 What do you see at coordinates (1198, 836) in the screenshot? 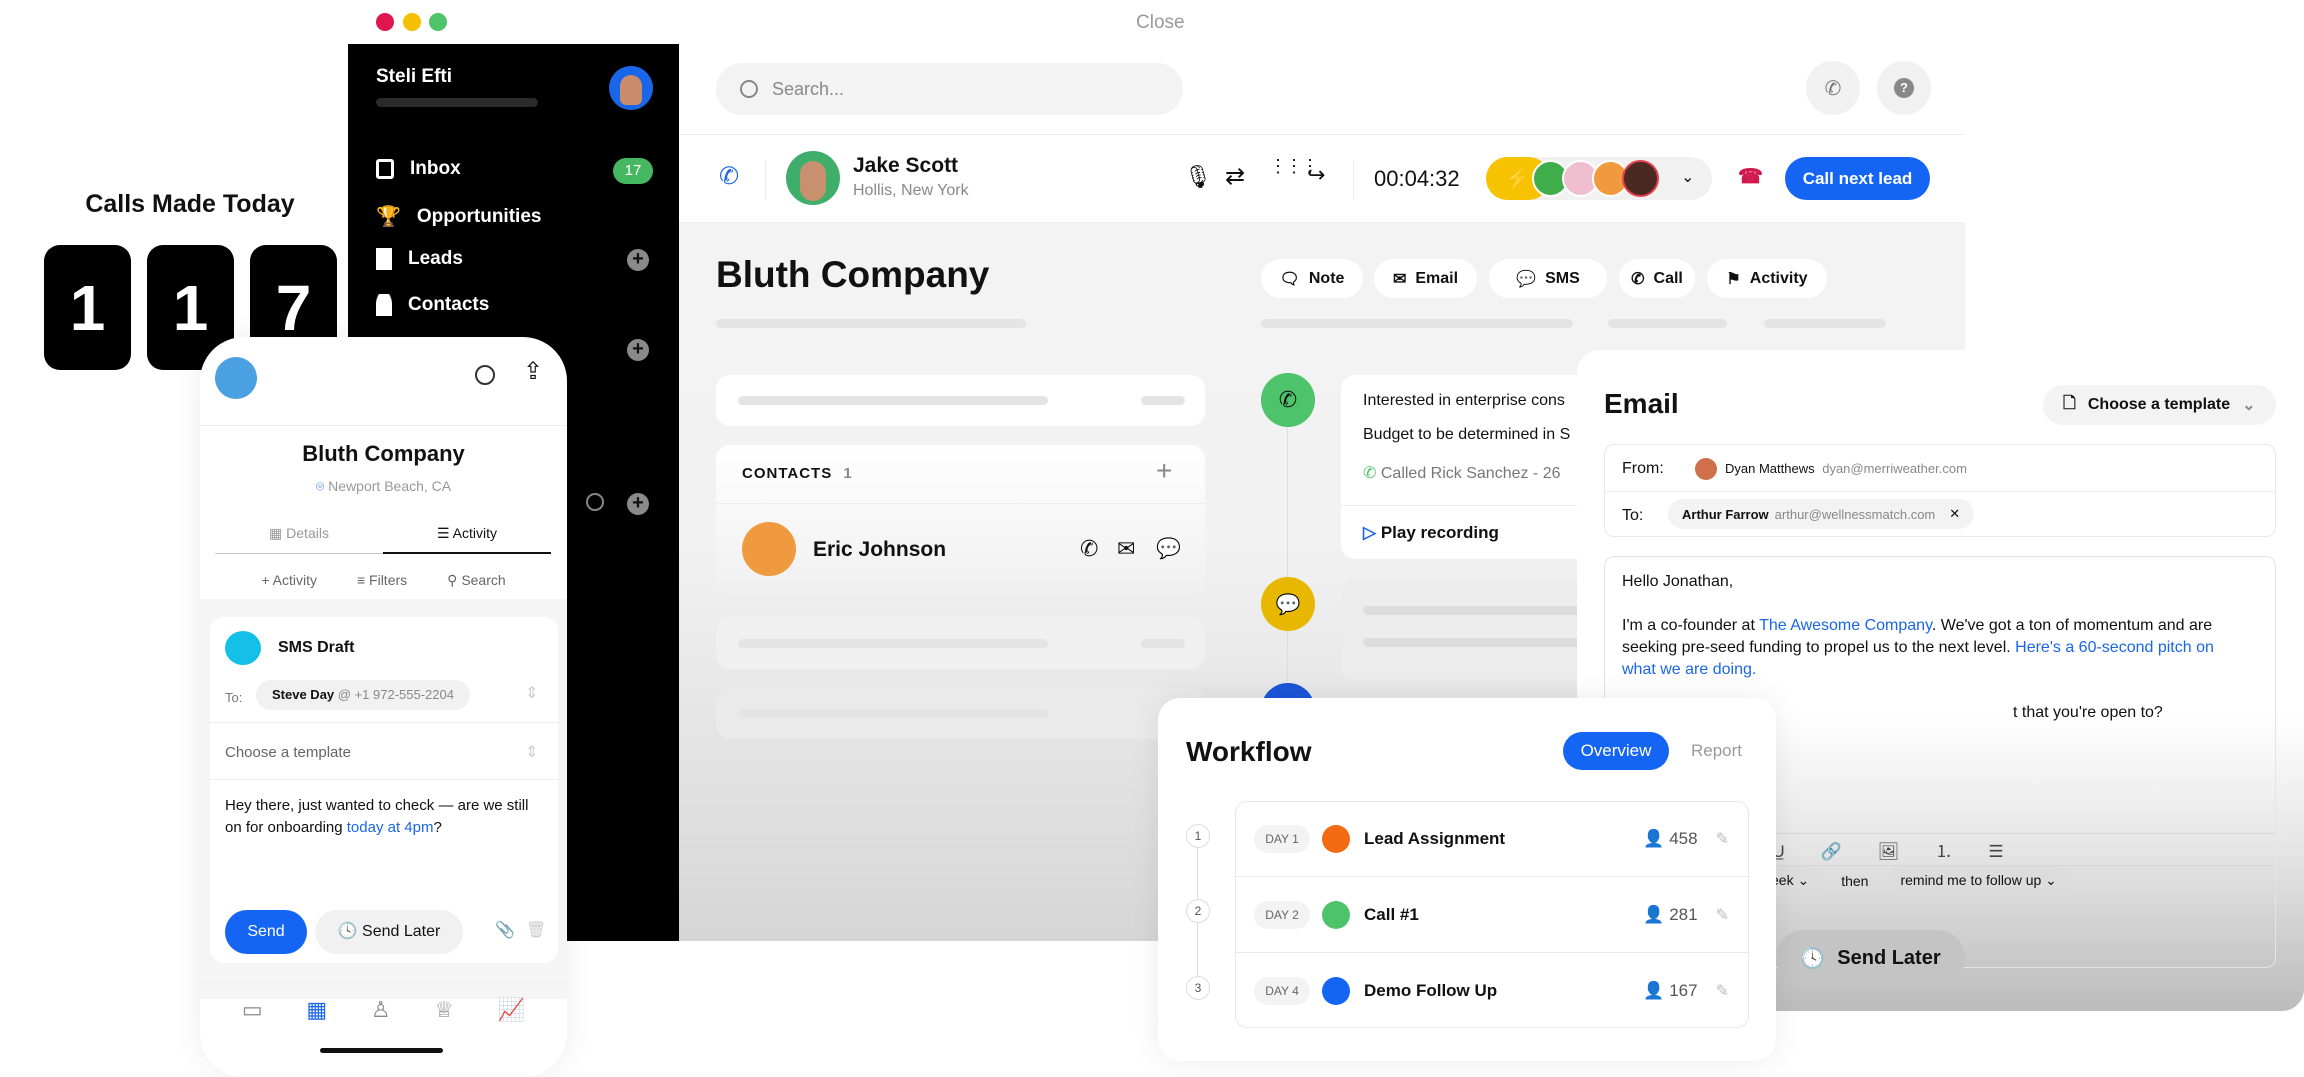
I see `step-number: 1` at bounding box center [1198, 836].